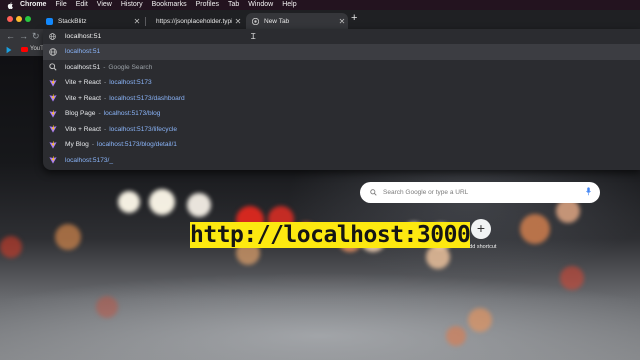 The height and width of the screenshot is (360, 640). What do you see at coordinates (289, 5) in the screenshot?
I see `menu-help: Help` at bounding box center [289, 5].